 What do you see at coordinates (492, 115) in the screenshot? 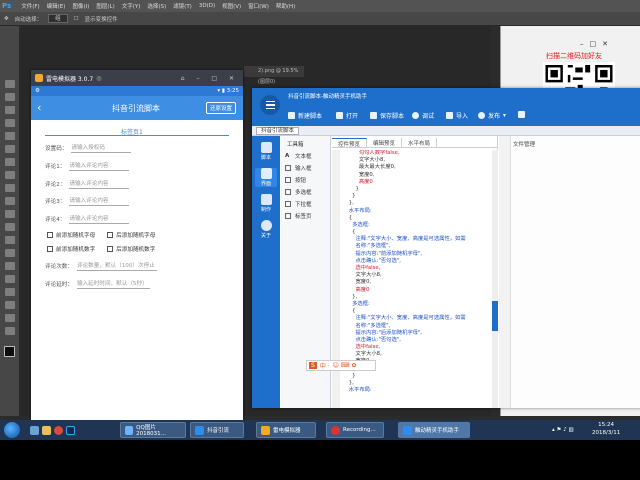
I see `publish-button: 发布 ▾` at bounding box center [492, 115].